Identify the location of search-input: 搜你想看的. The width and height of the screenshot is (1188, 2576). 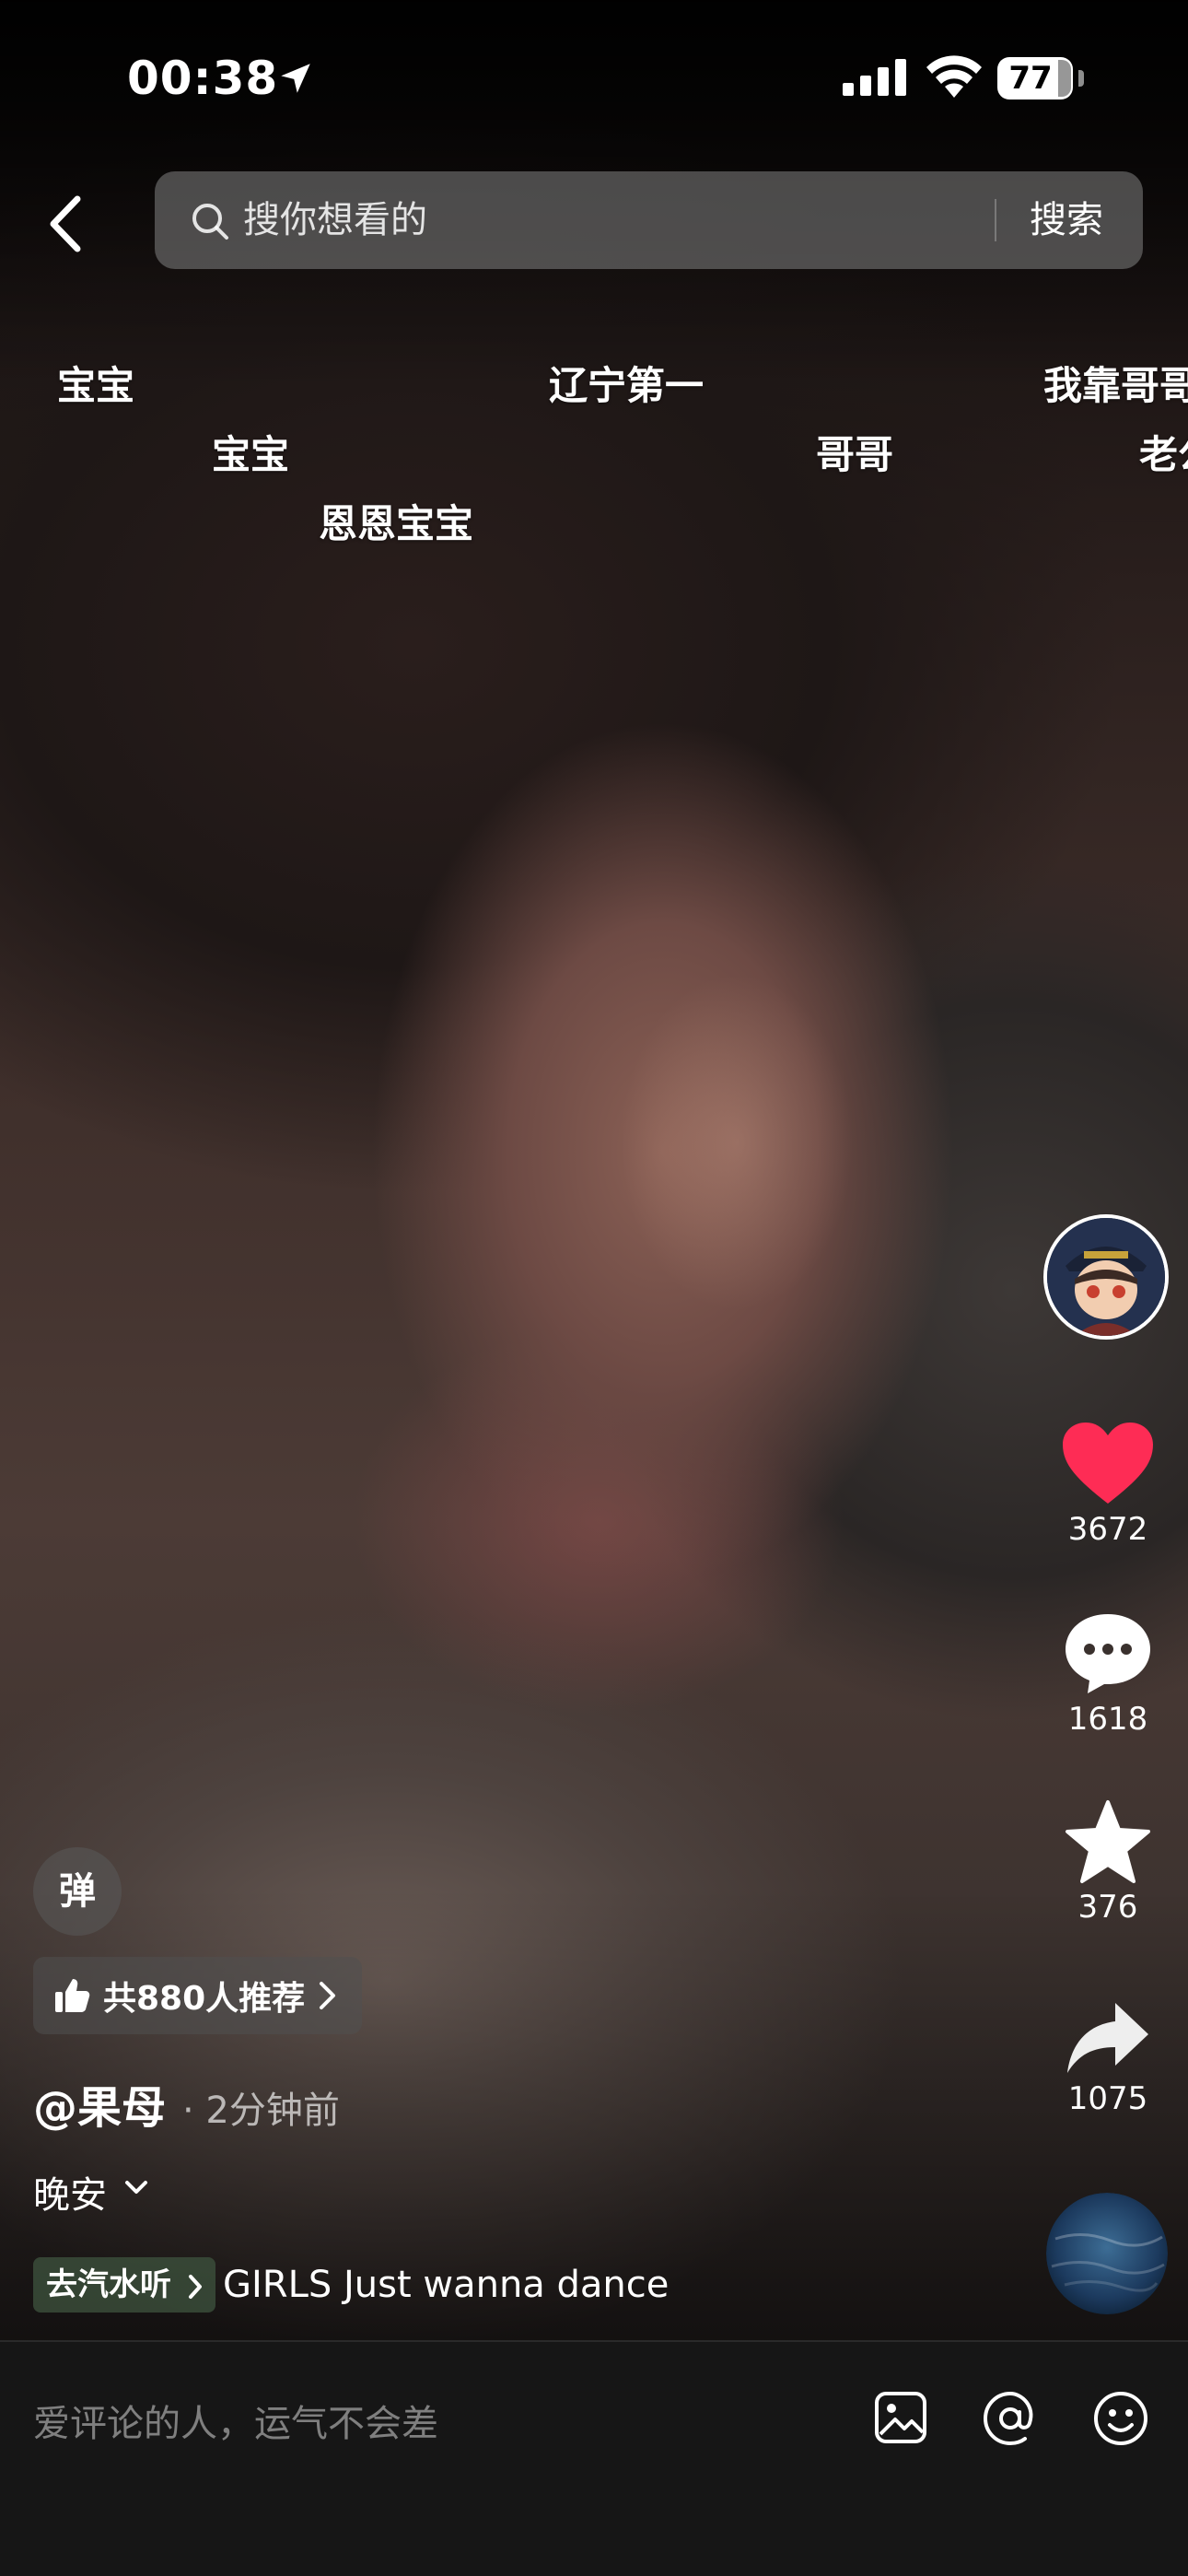
(335, 220).